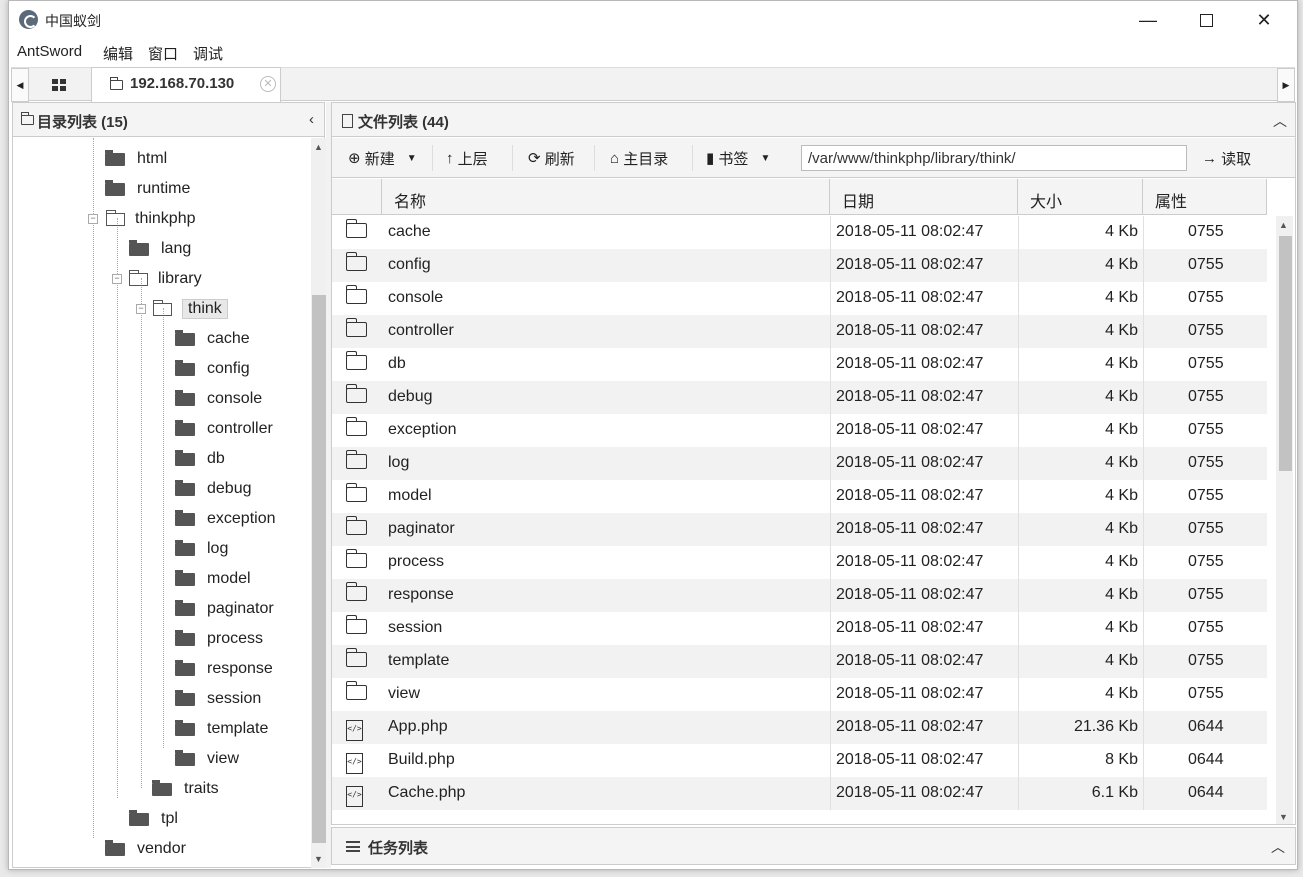 This screenshot has height=877, width=1303. What do you see at coordinates (799, 364) in the screenshot?
I see `file-row: db 2018-05-11 08:02:47 4 Kb 0755` at bounding box center [799, 364].